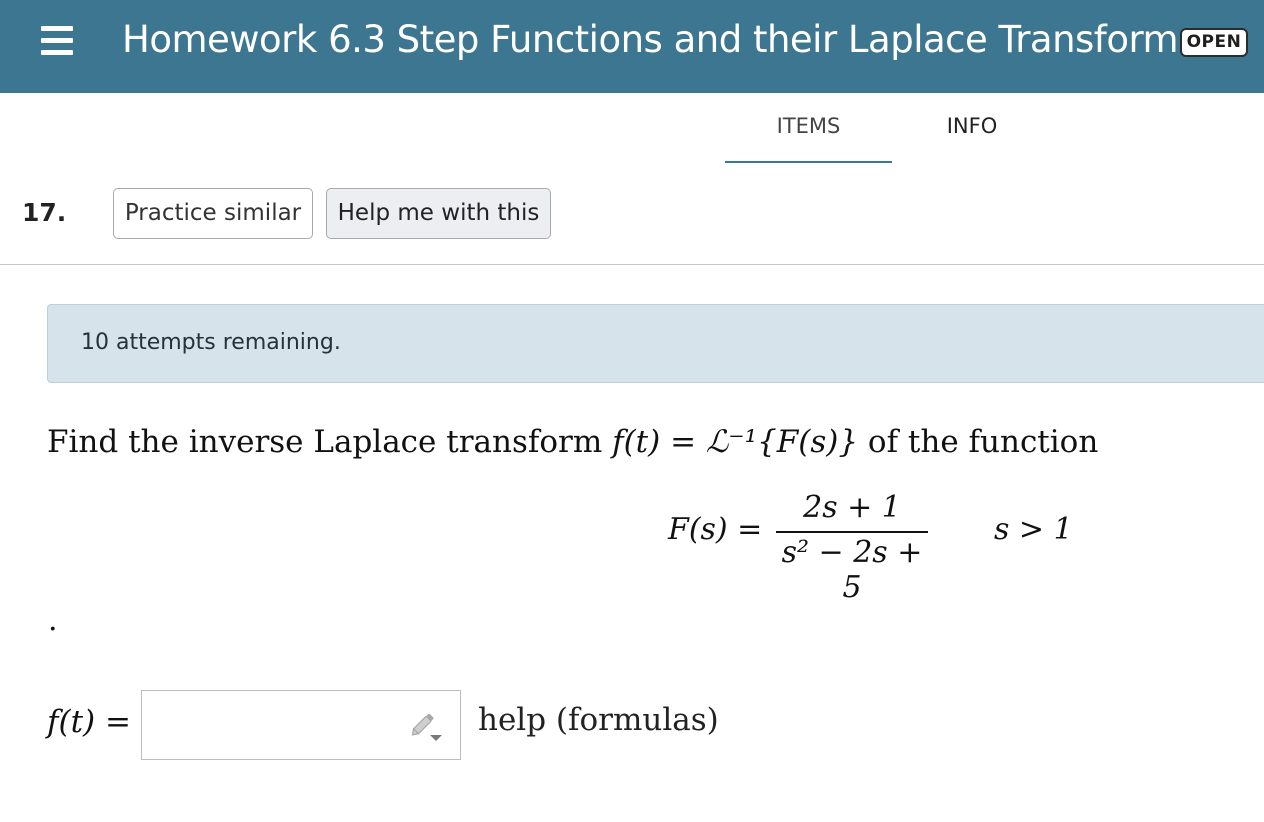 The image size is (1264, 822). Describe the element at coordinates (438, 213) in the screenshot. I see `help-me-button: Help me with this` at that location.